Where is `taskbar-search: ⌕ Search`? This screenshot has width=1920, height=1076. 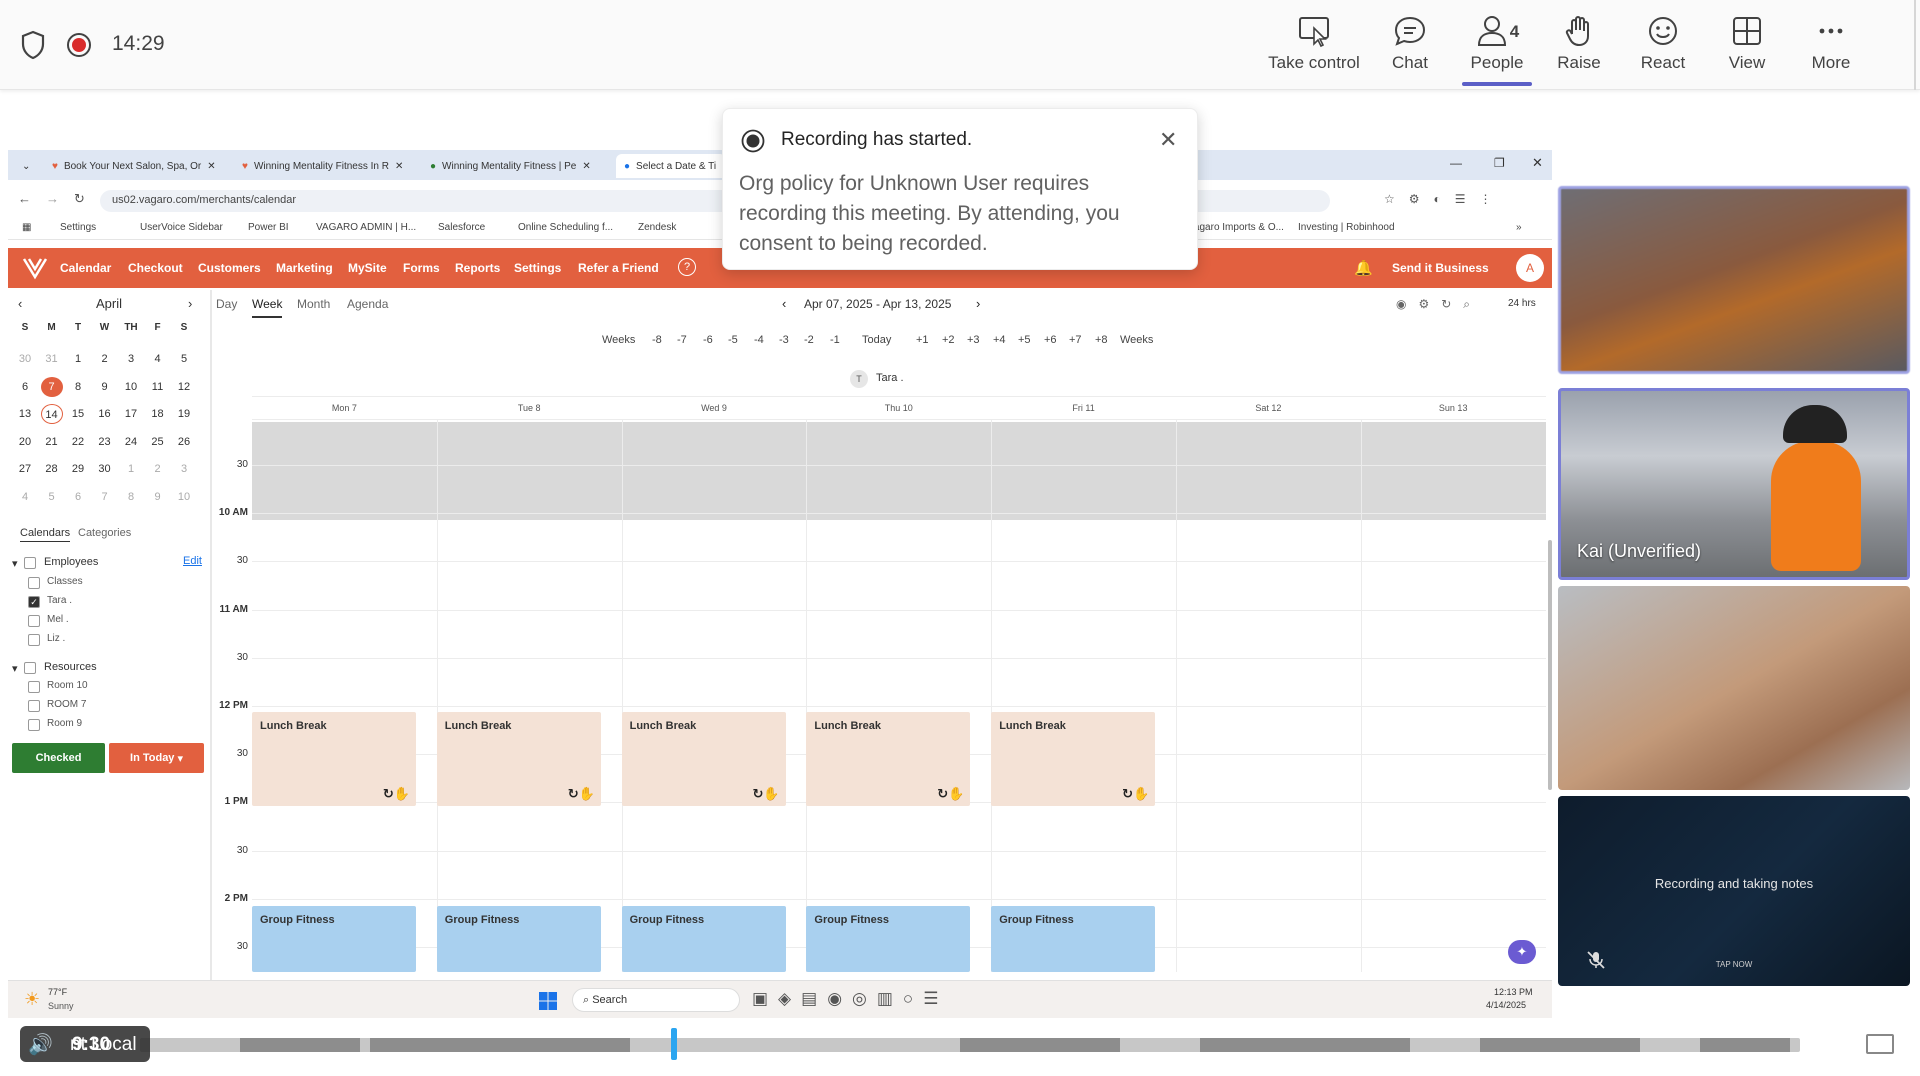 taskbar-search: ⌕ Search is located at coordinates (656, 1000).